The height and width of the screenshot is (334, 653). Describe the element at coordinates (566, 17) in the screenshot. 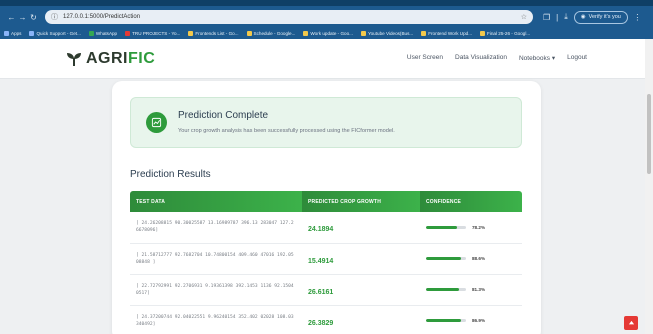

I see `download-icon: ⤓` at that location.